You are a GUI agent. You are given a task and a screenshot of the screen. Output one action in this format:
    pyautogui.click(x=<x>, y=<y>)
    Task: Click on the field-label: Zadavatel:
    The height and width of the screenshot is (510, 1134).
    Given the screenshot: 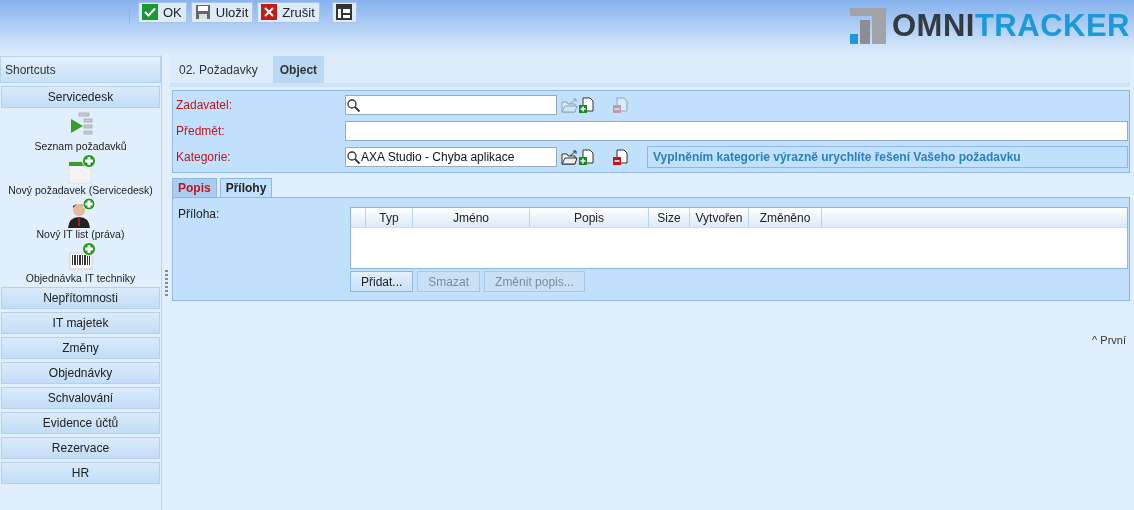 What is the action you would take?
    pyautogui.click(x=205, y=105)
    